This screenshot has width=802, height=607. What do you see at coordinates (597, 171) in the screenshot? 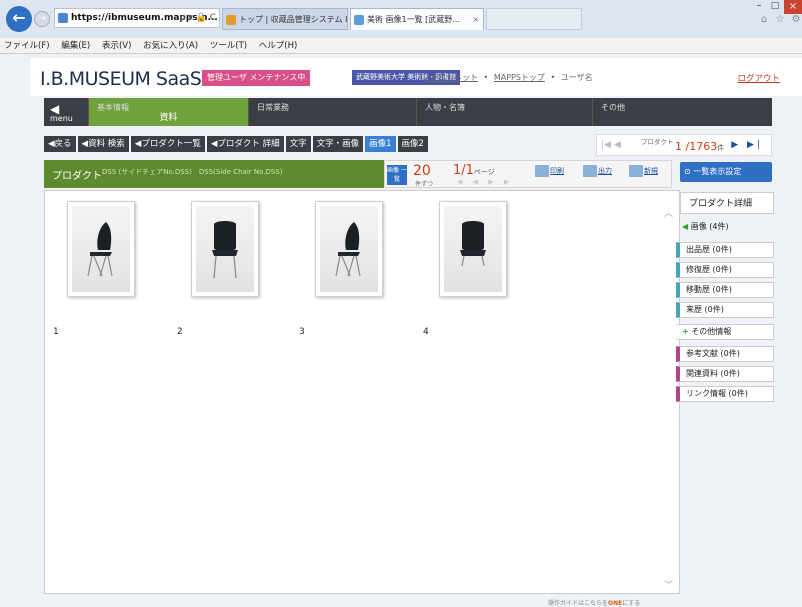
I see `export-button: 出力` at bounding box center [597, 171].